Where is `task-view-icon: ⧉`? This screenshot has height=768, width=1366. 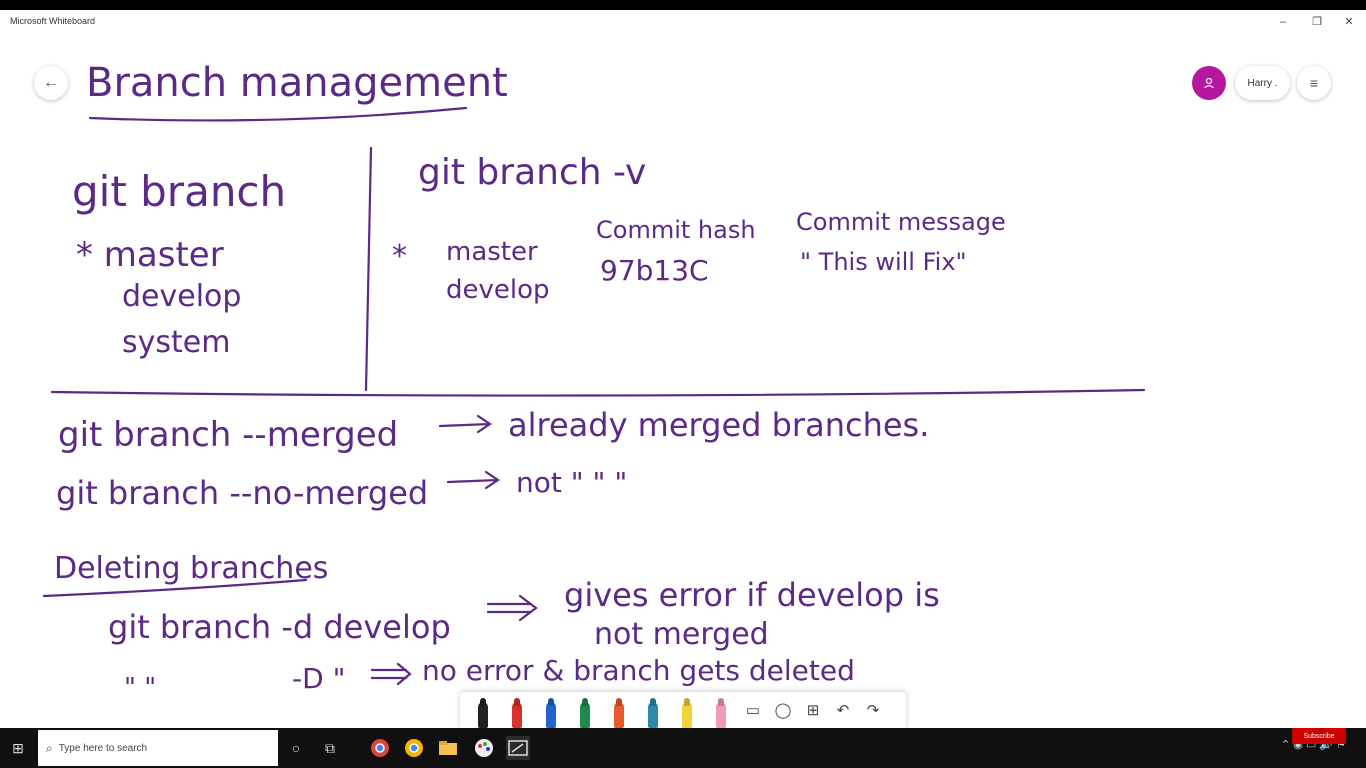
task-view-icon: ⧉ is located at coordinates (330, 747).